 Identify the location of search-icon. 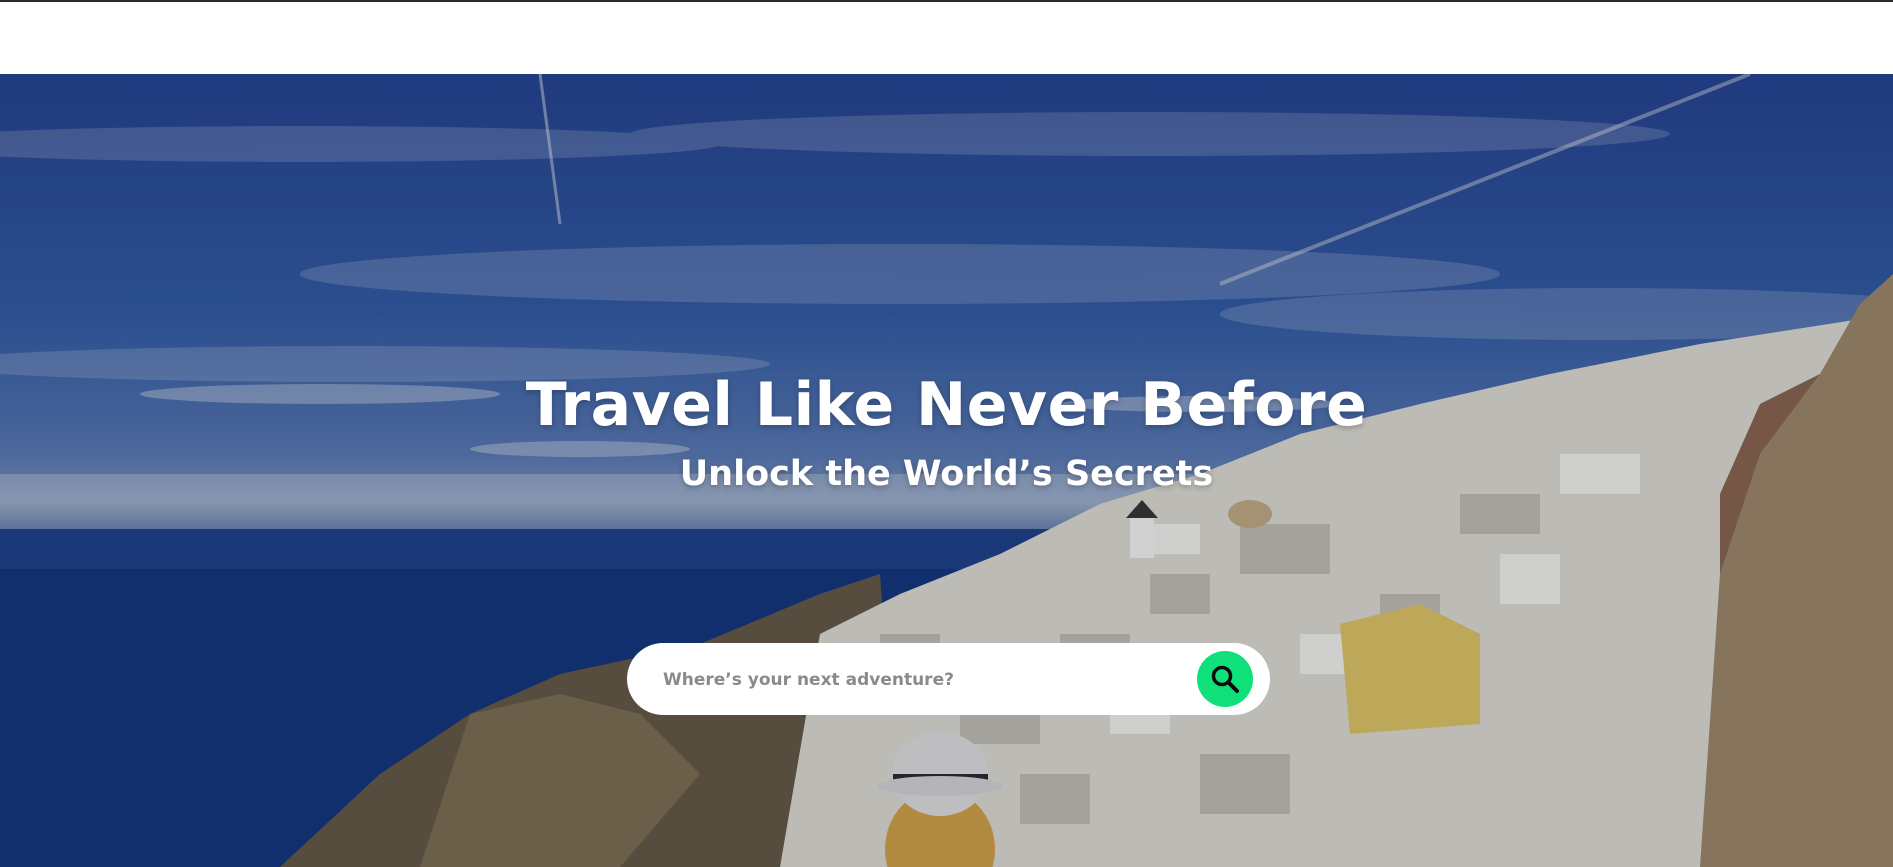
(1225, 679).